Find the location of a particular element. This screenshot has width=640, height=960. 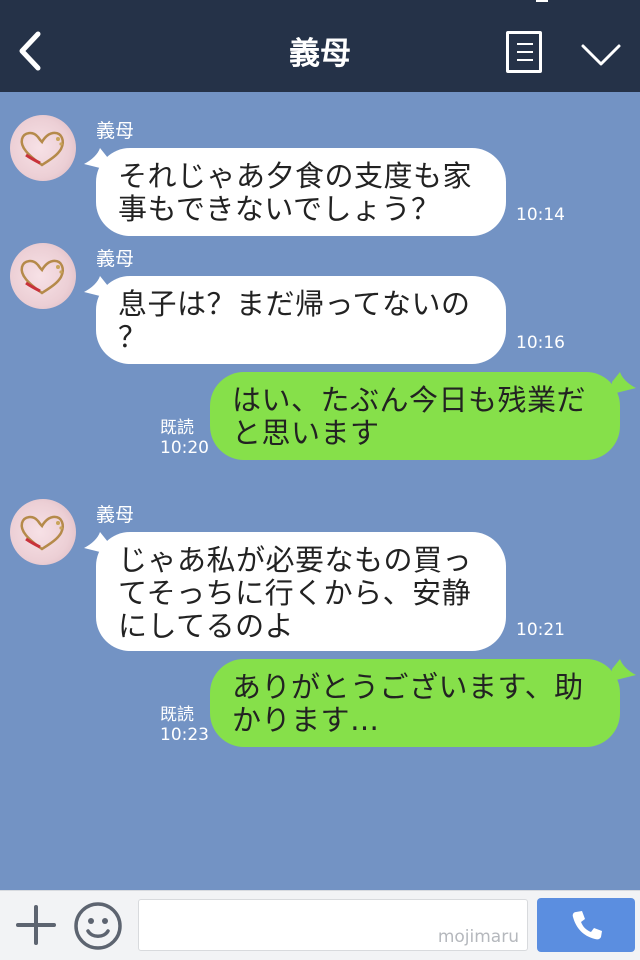

message-time: 10:21 is located at coordinates (540, 630).